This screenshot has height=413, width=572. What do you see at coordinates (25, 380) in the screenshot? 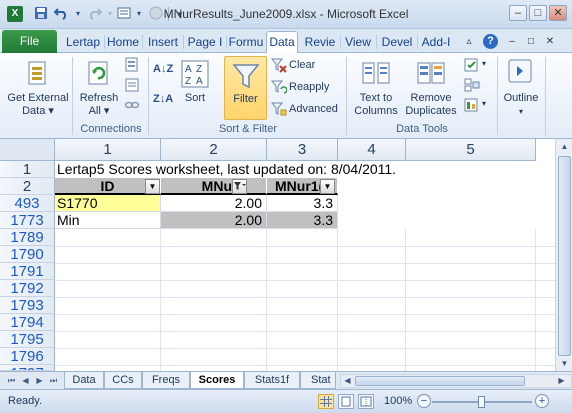
I see `prev-sheet-icon: ◀` at bounding box center [25, 380].